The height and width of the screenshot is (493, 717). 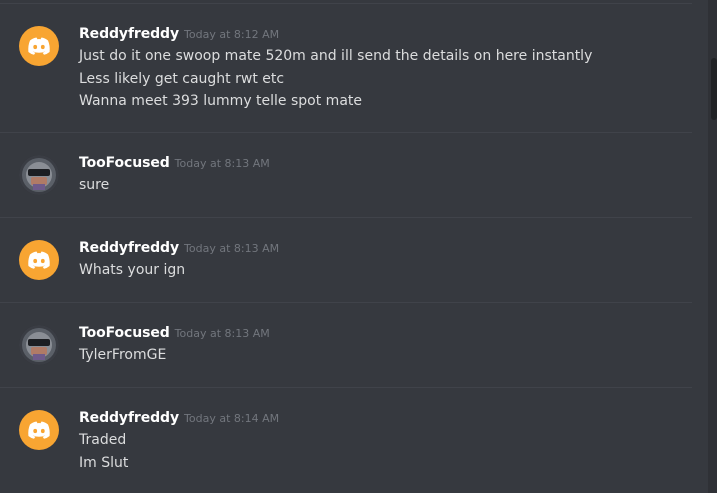 I want to click on message-content: Traded Im Slut, so click(x=103, y=451).